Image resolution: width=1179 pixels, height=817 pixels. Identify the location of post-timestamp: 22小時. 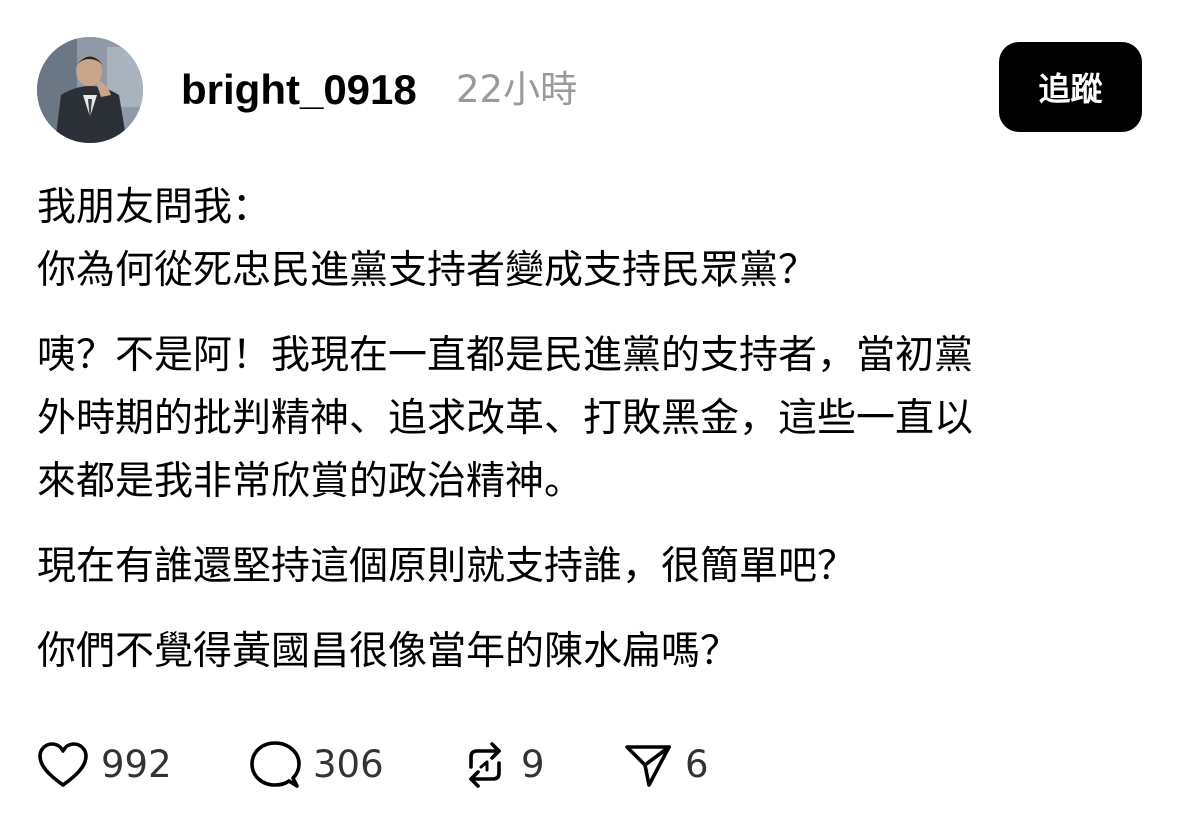
(517, 89).